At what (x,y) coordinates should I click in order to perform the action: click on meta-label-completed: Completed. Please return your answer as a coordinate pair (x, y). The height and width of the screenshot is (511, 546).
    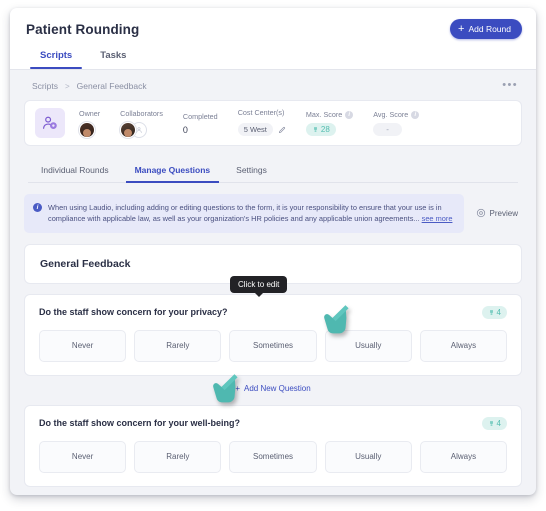
    Looking at the image, I should click on (200, 116).